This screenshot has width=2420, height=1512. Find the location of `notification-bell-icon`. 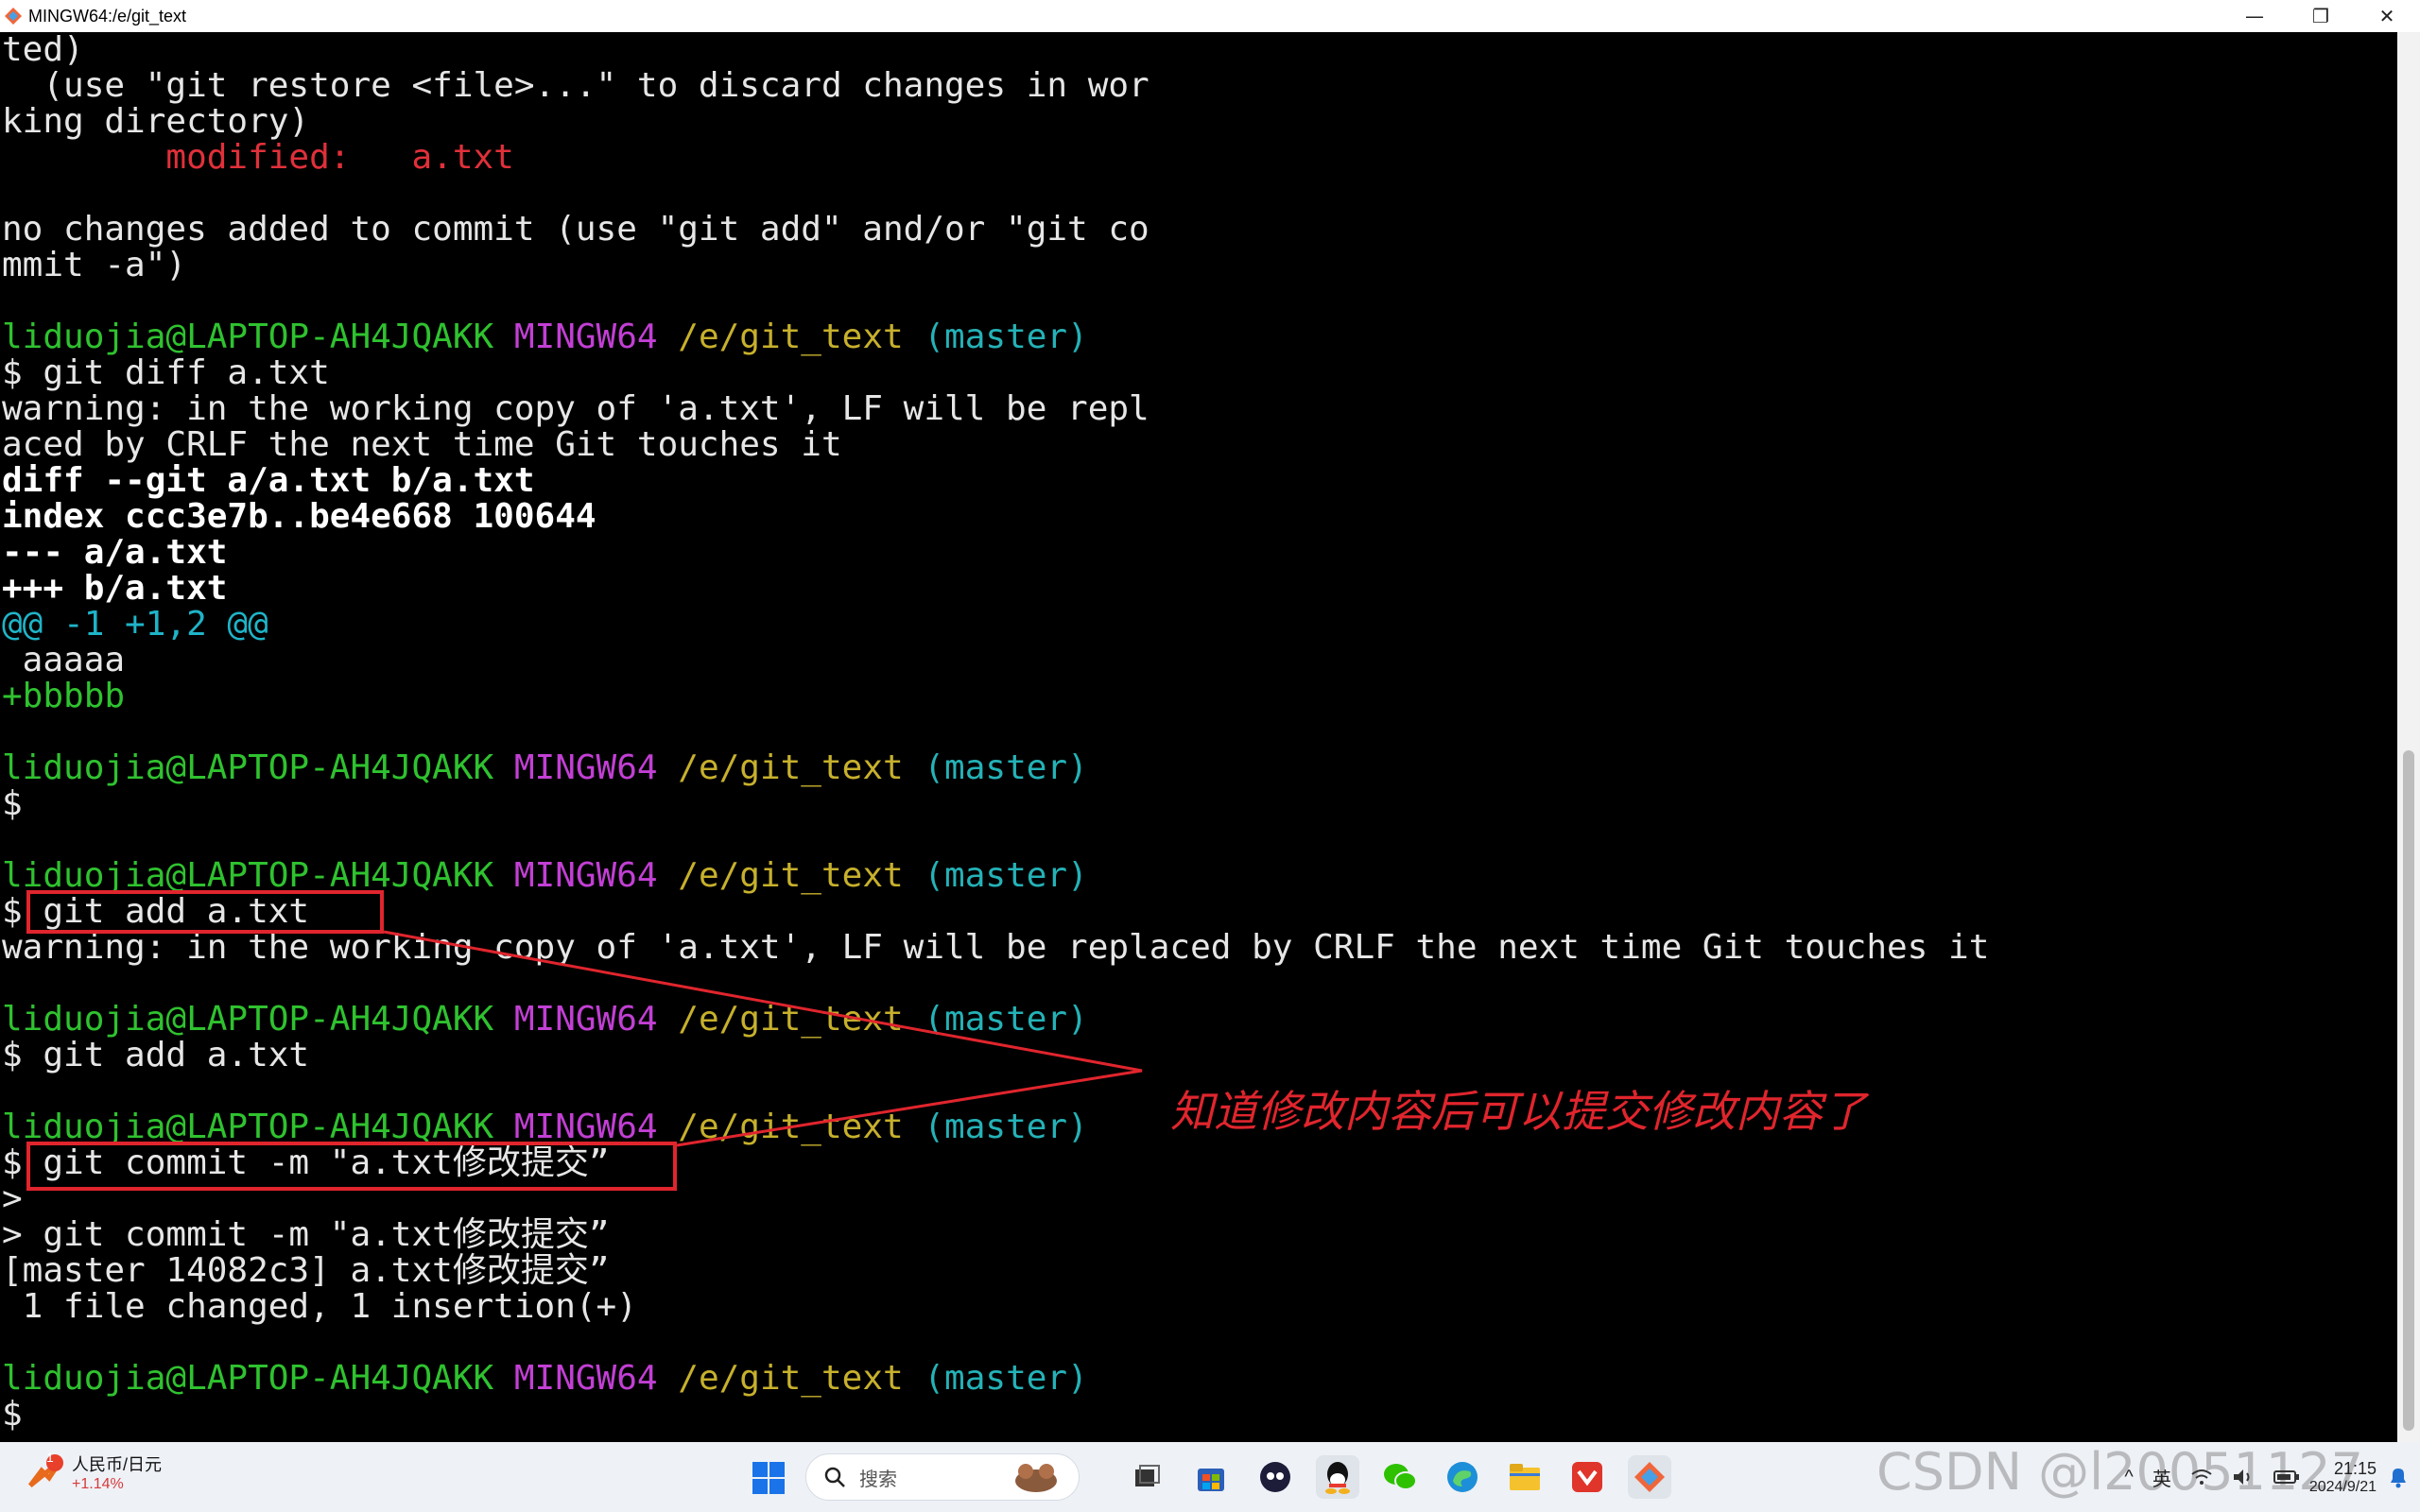

notification-bell-icon is located at coordinates (2398, 1477).